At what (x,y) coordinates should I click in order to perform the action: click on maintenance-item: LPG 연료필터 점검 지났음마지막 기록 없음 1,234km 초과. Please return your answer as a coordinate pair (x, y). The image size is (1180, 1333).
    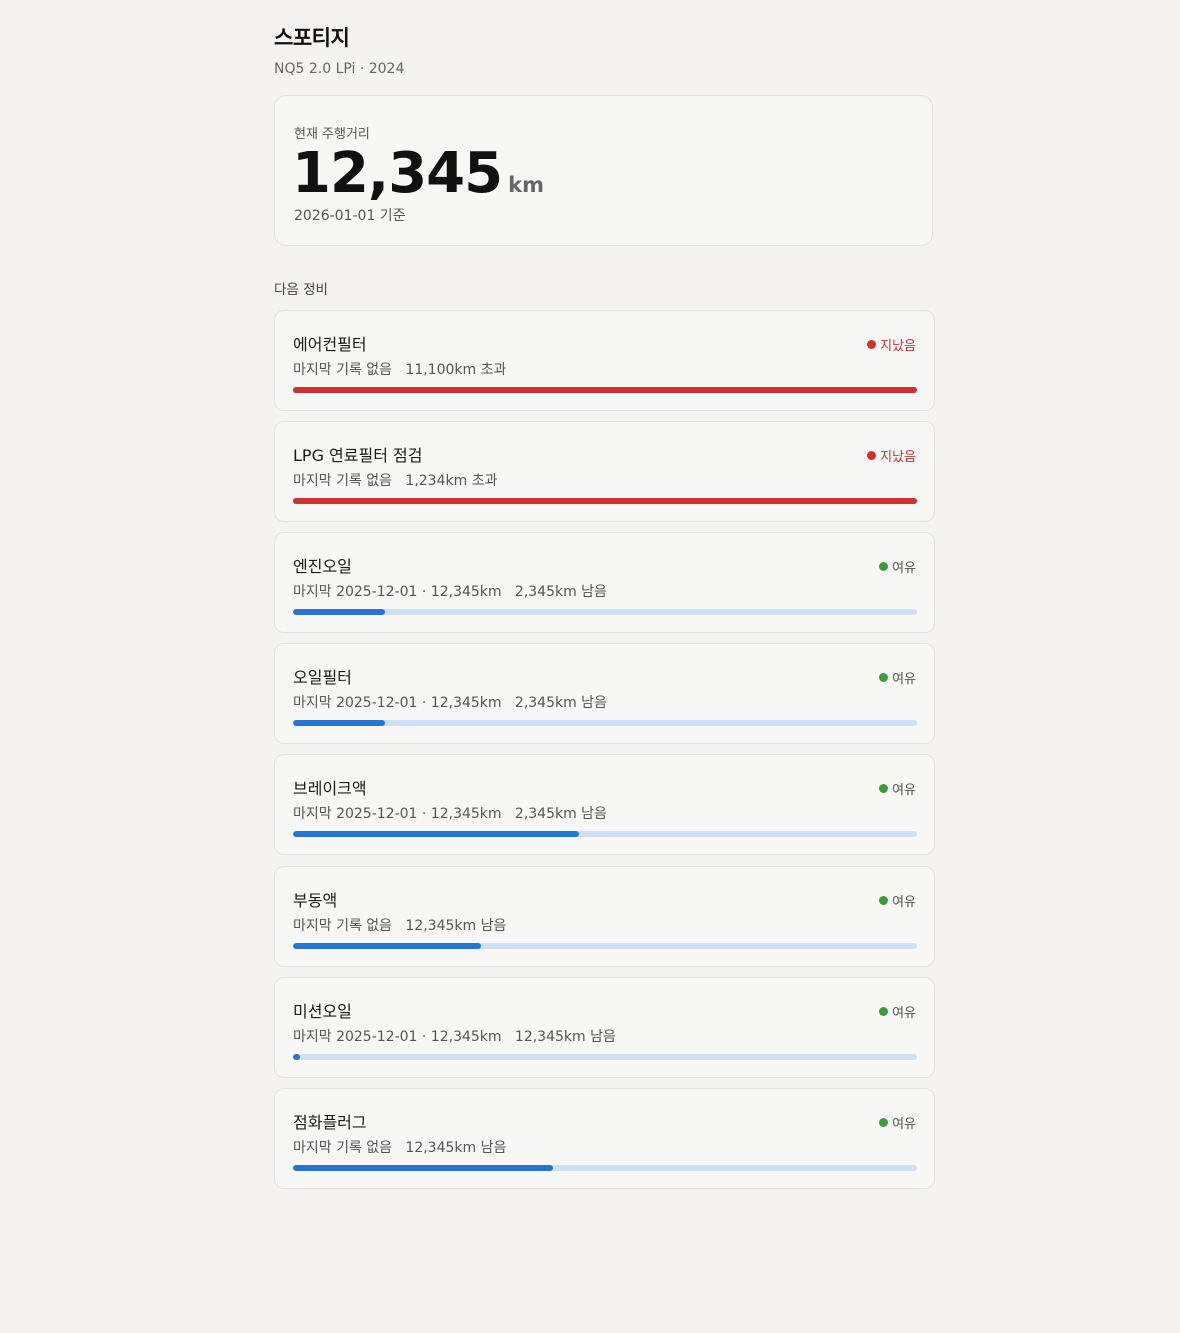
    Looking at the image, I should click on (604, 471).